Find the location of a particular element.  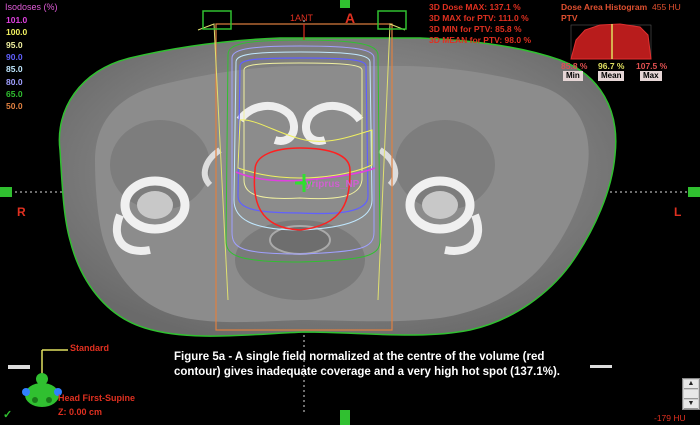

isodose-level-0: 101.0 is located at coordinates (17, 20).